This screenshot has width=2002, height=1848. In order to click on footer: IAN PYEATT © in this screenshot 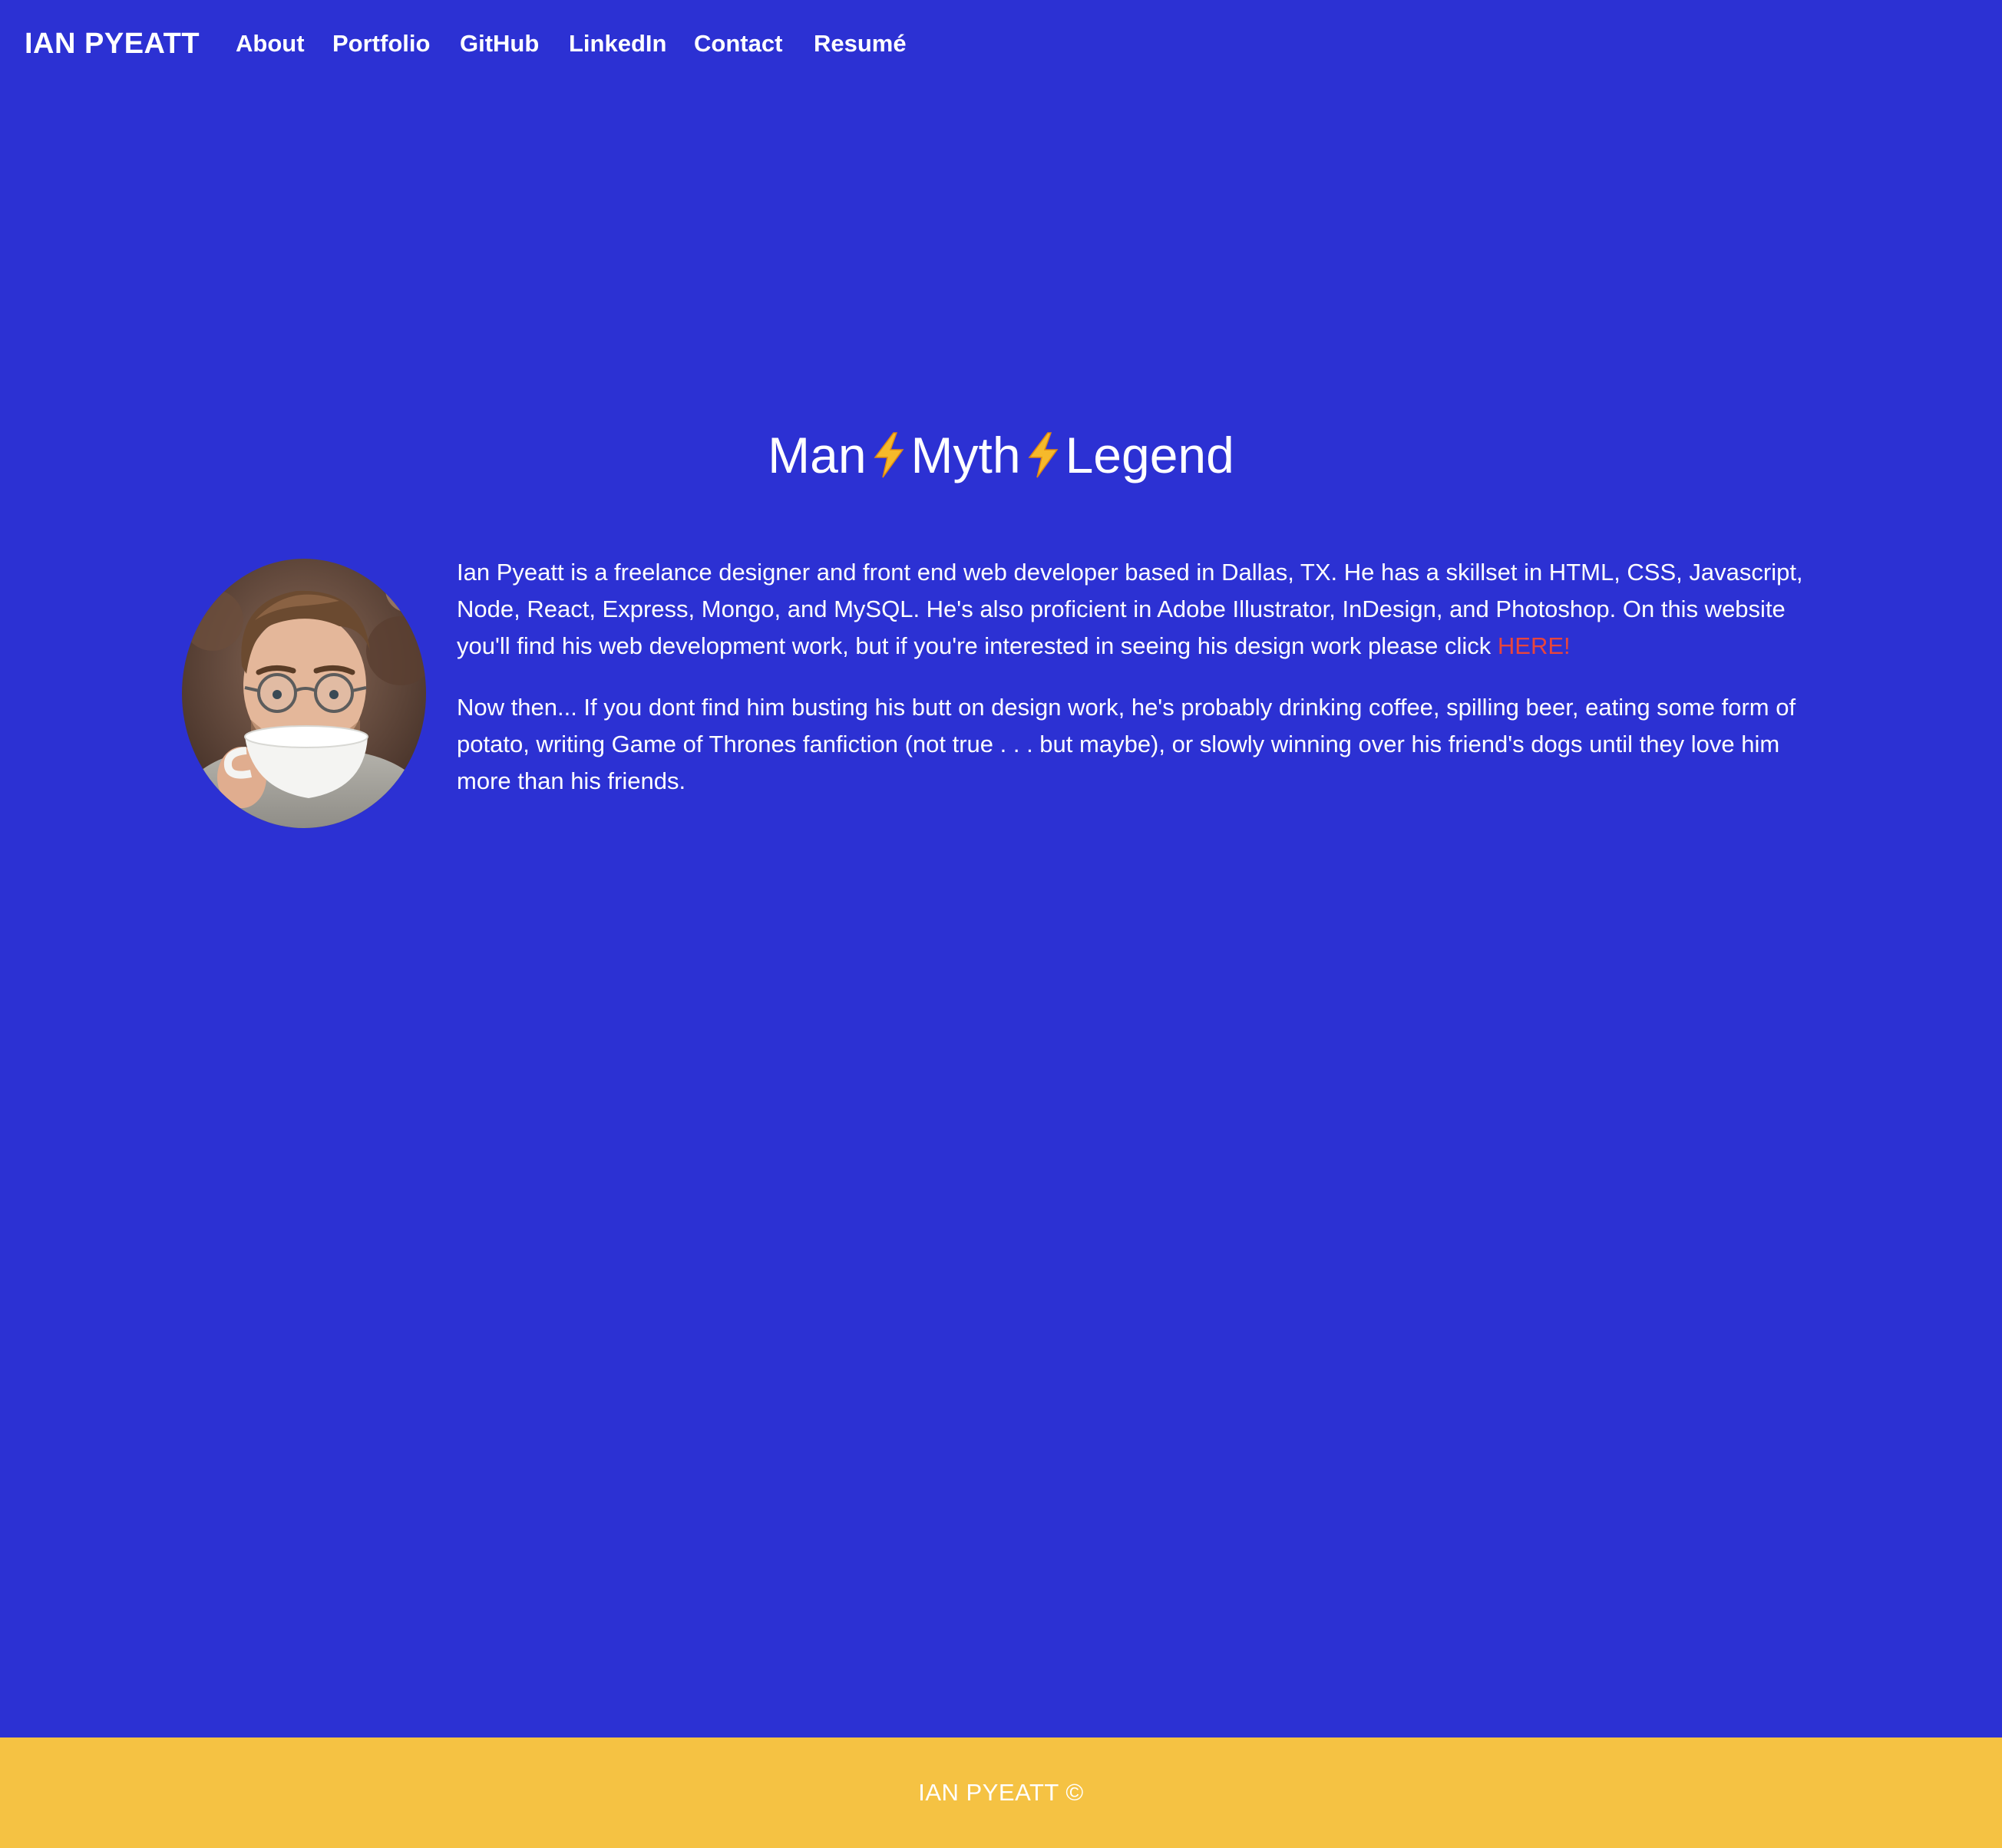, I will do `click(1001, 1792)`.